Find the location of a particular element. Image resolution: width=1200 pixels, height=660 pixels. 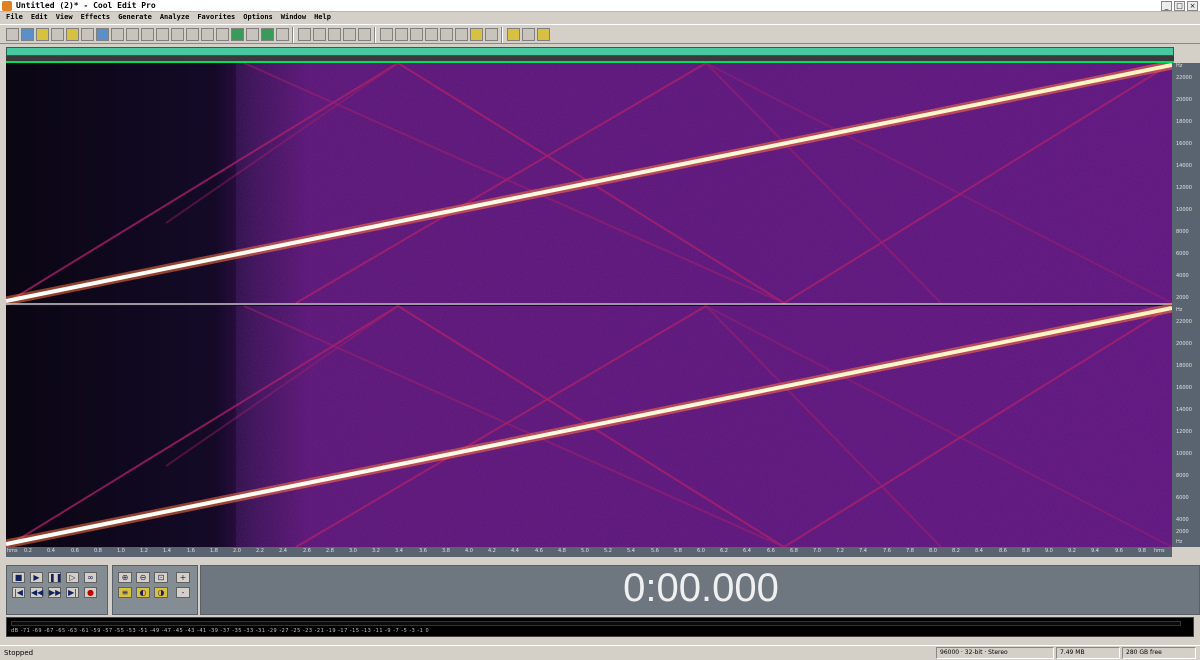

frequency-label: 22000 is located at coordinates (1184, 78).